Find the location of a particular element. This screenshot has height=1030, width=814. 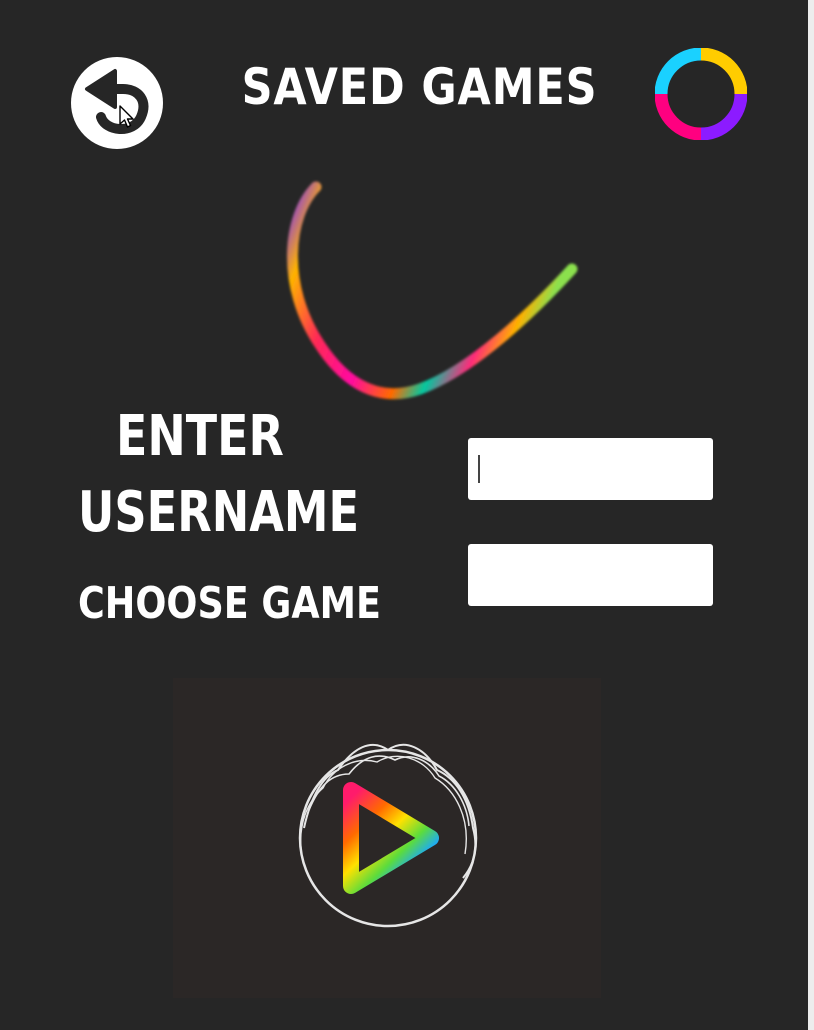

text-caret is located at coordinates (479, 469).